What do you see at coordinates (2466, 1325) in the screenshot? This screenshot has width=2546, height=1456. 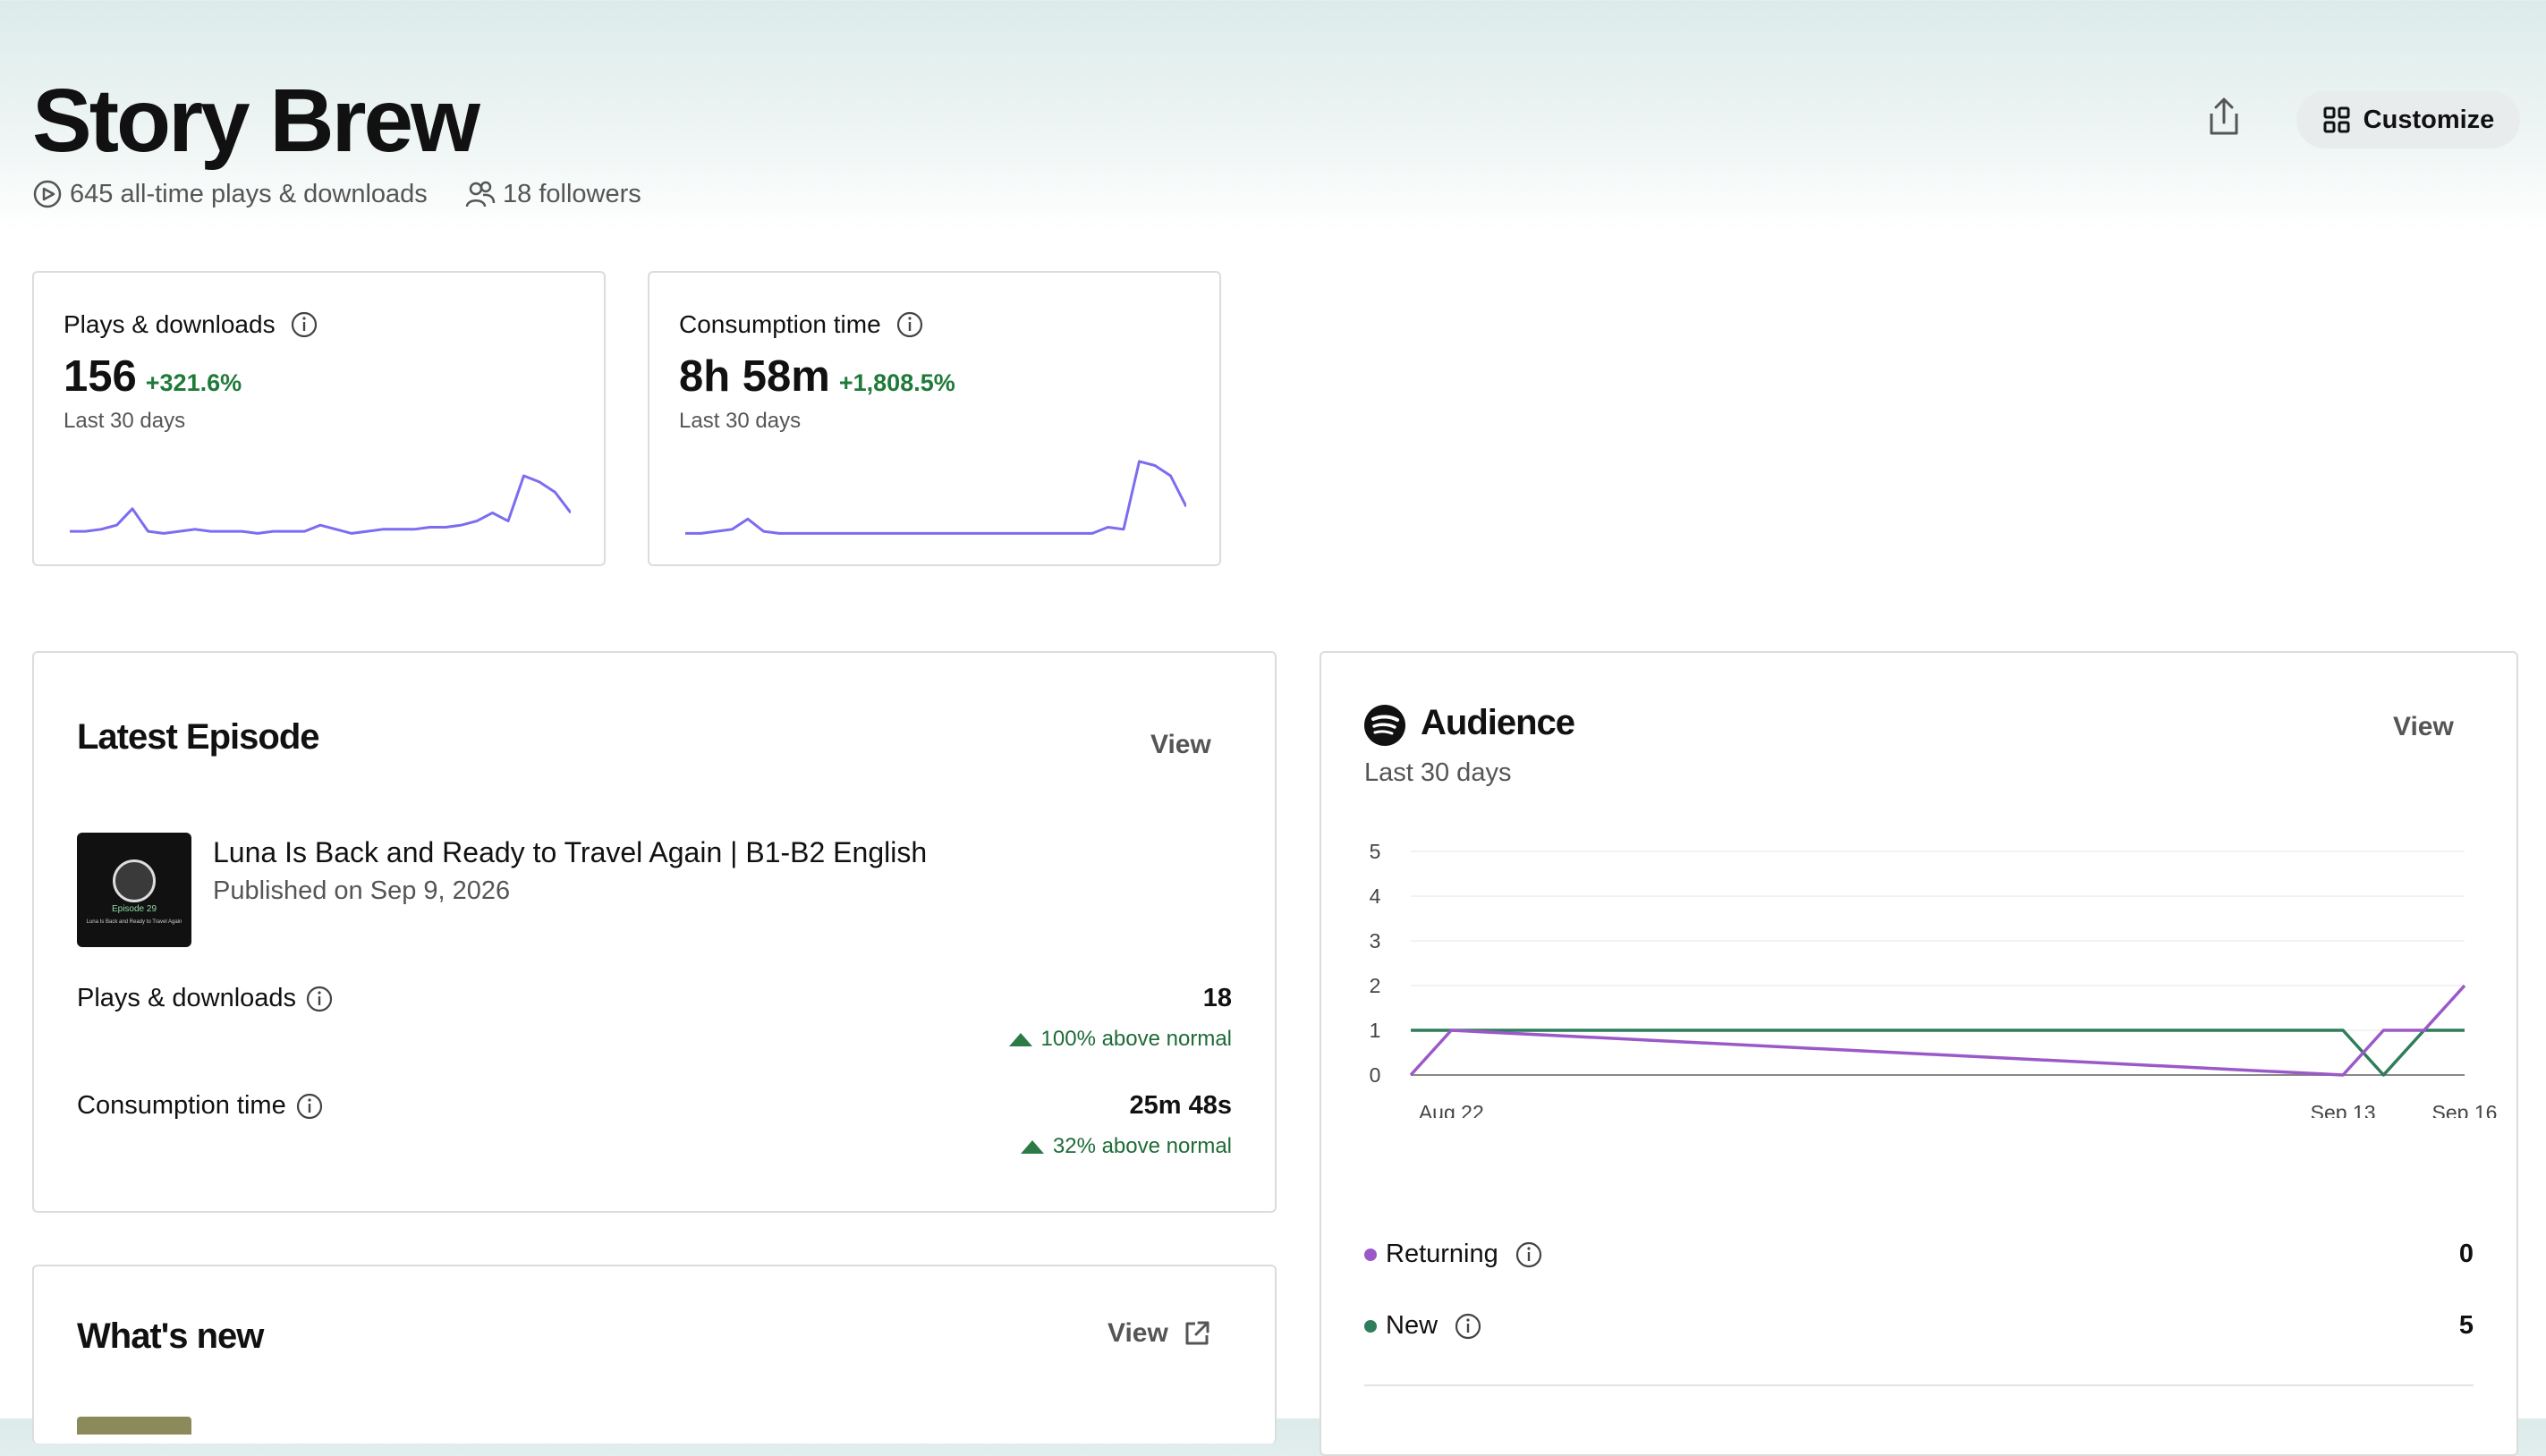 I see `legend-value: 5` at bounding box center [2466, 1325].